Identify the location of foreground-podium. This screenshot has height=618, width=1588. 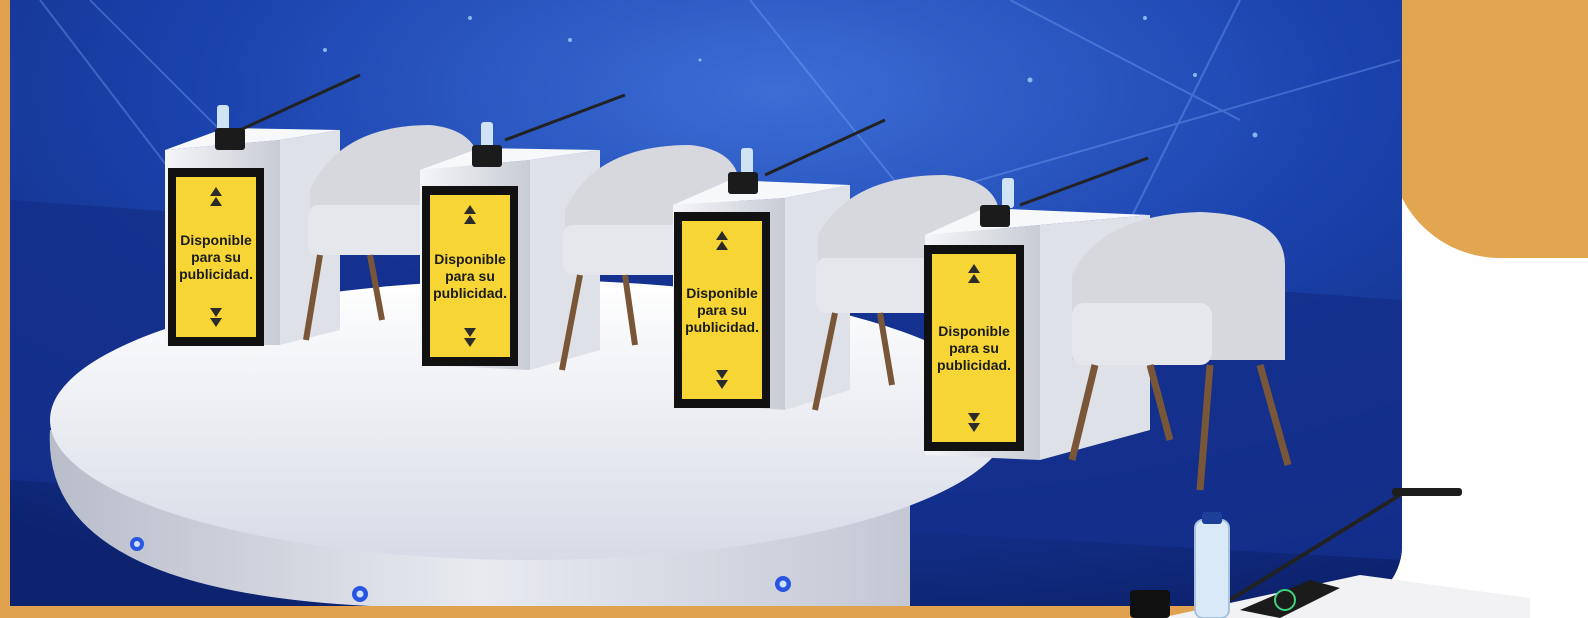
(1330, 553).